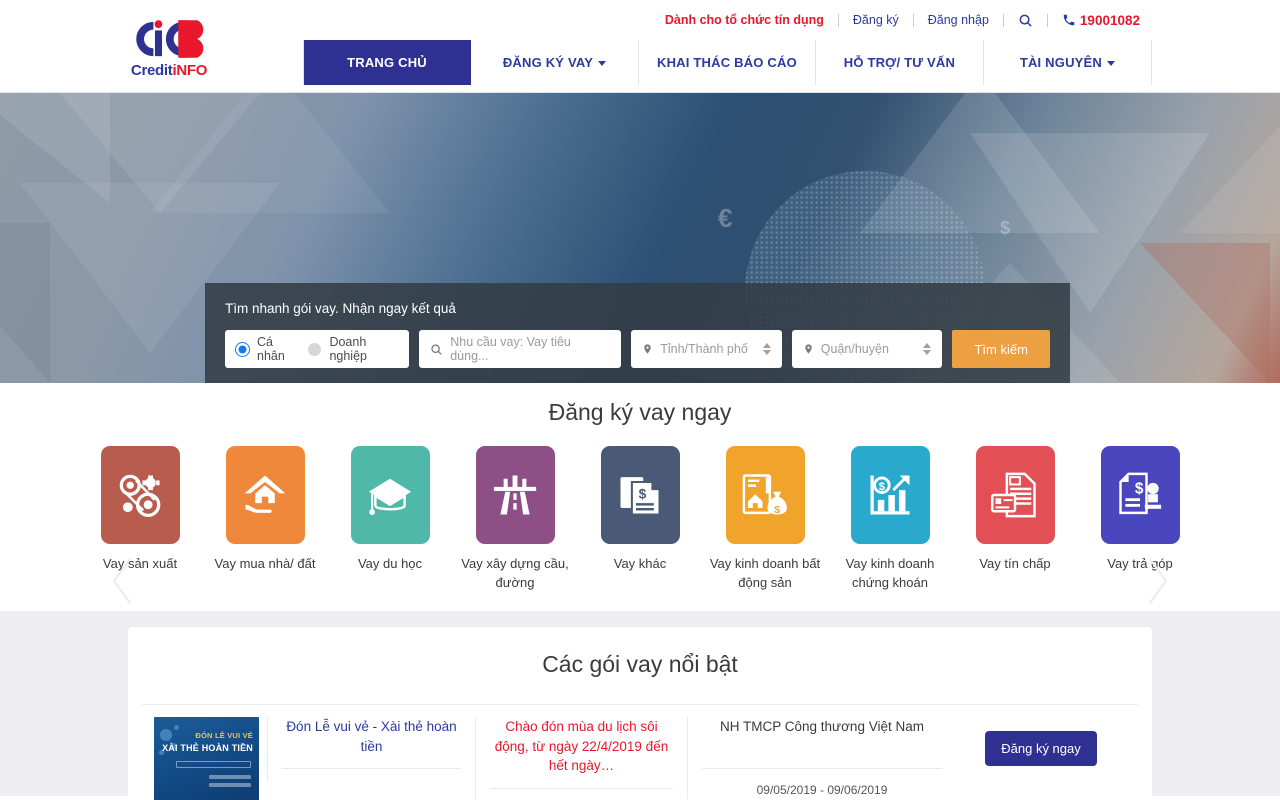  What do you see at coordinates (890, 495) in the screenshot?
I see `dollar-chart-icon: $` at bounding box center [890, 495].